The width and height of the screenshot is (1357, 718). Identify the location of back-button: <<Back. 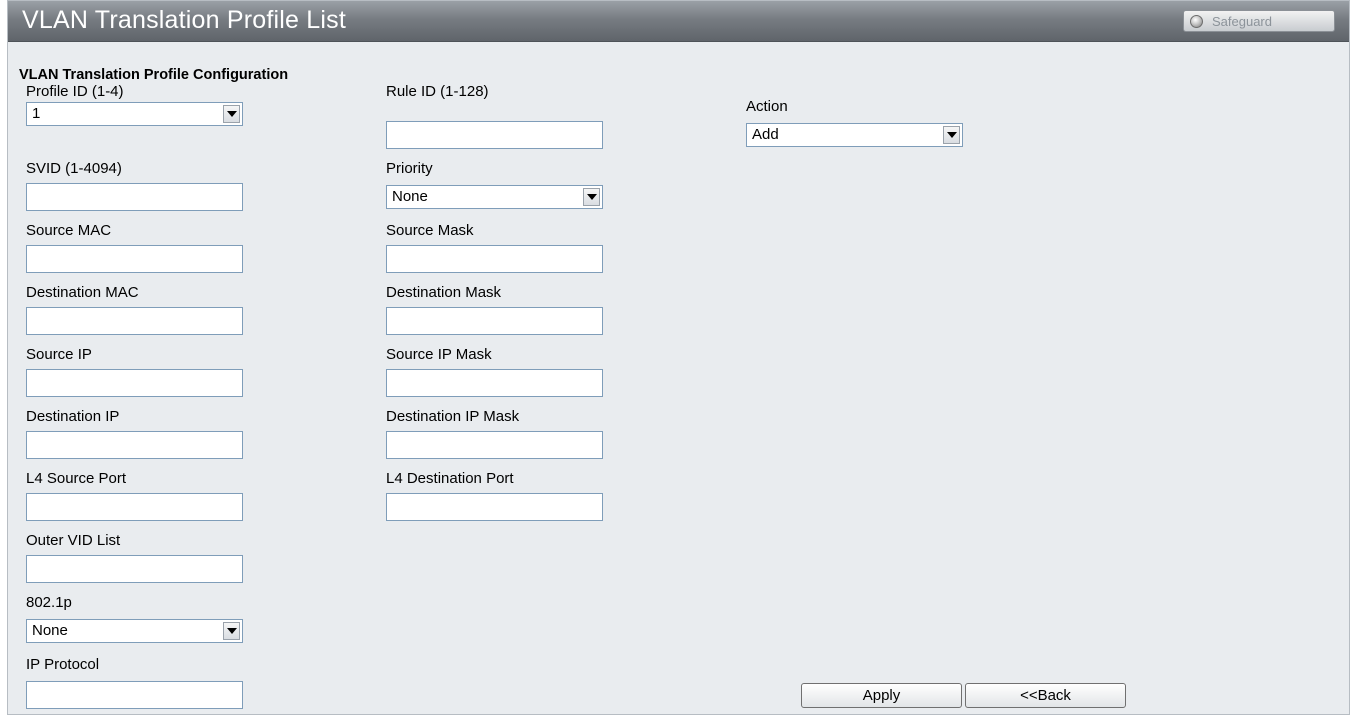
(1045, 695).